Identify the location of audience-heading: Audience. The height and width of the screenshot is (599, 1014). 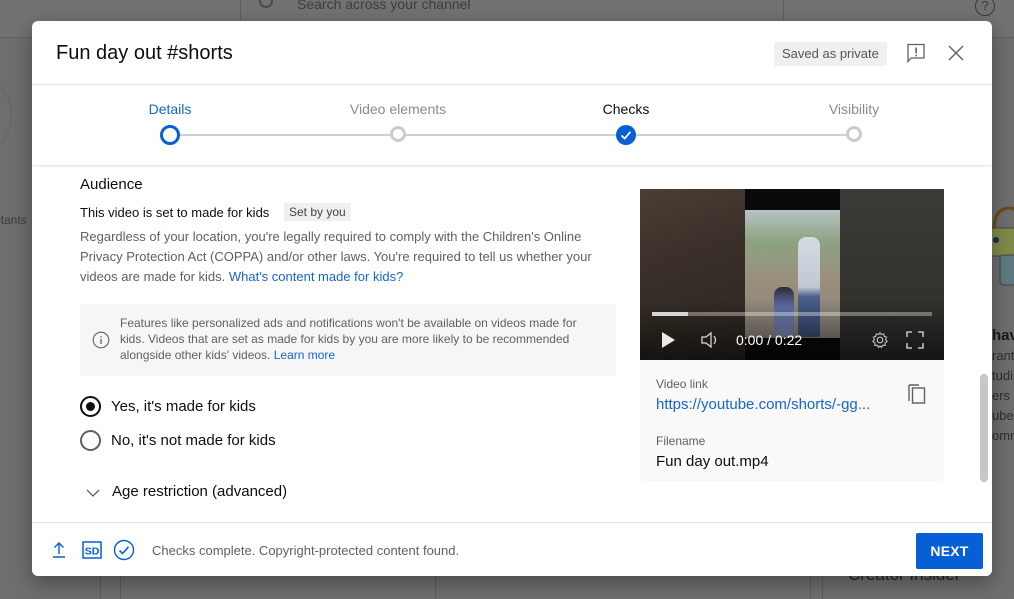
(111, 184).